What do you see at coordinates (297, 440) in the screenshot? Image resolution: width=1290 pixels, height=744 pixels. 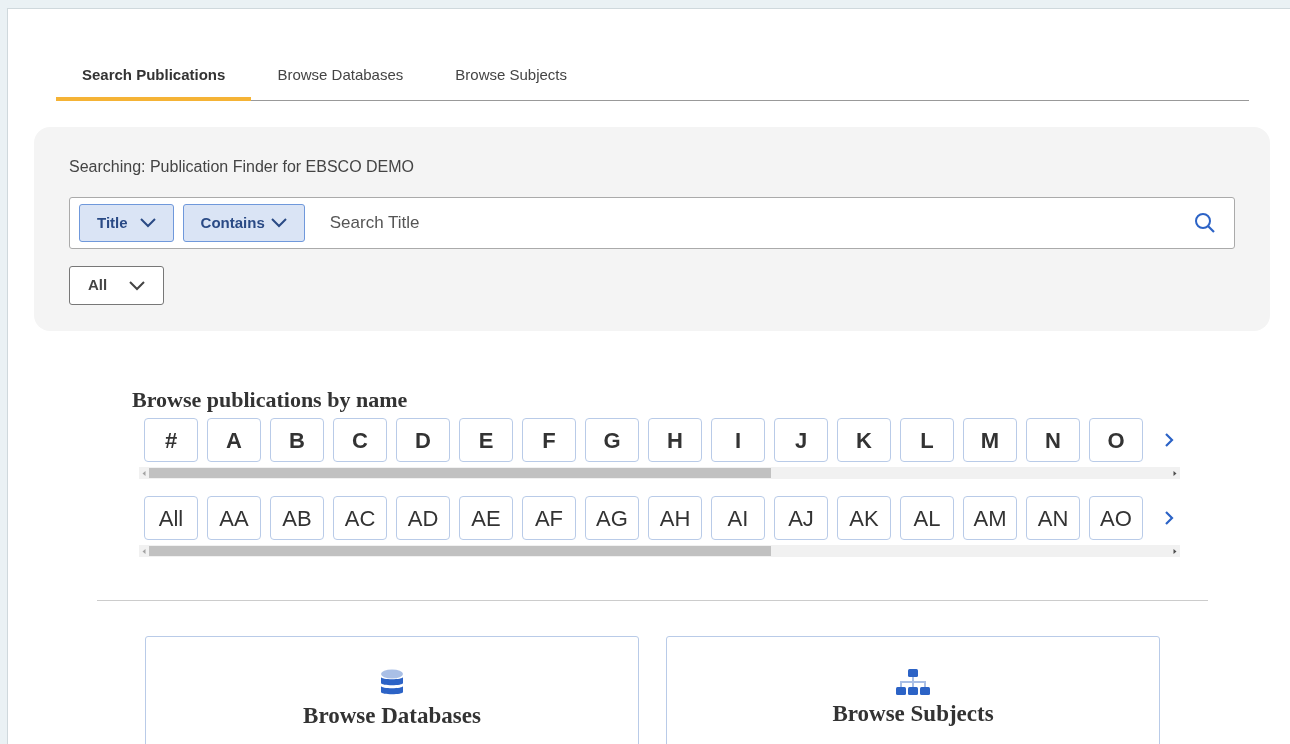 I see `letter-button: B` at bounding box center [297, 440].